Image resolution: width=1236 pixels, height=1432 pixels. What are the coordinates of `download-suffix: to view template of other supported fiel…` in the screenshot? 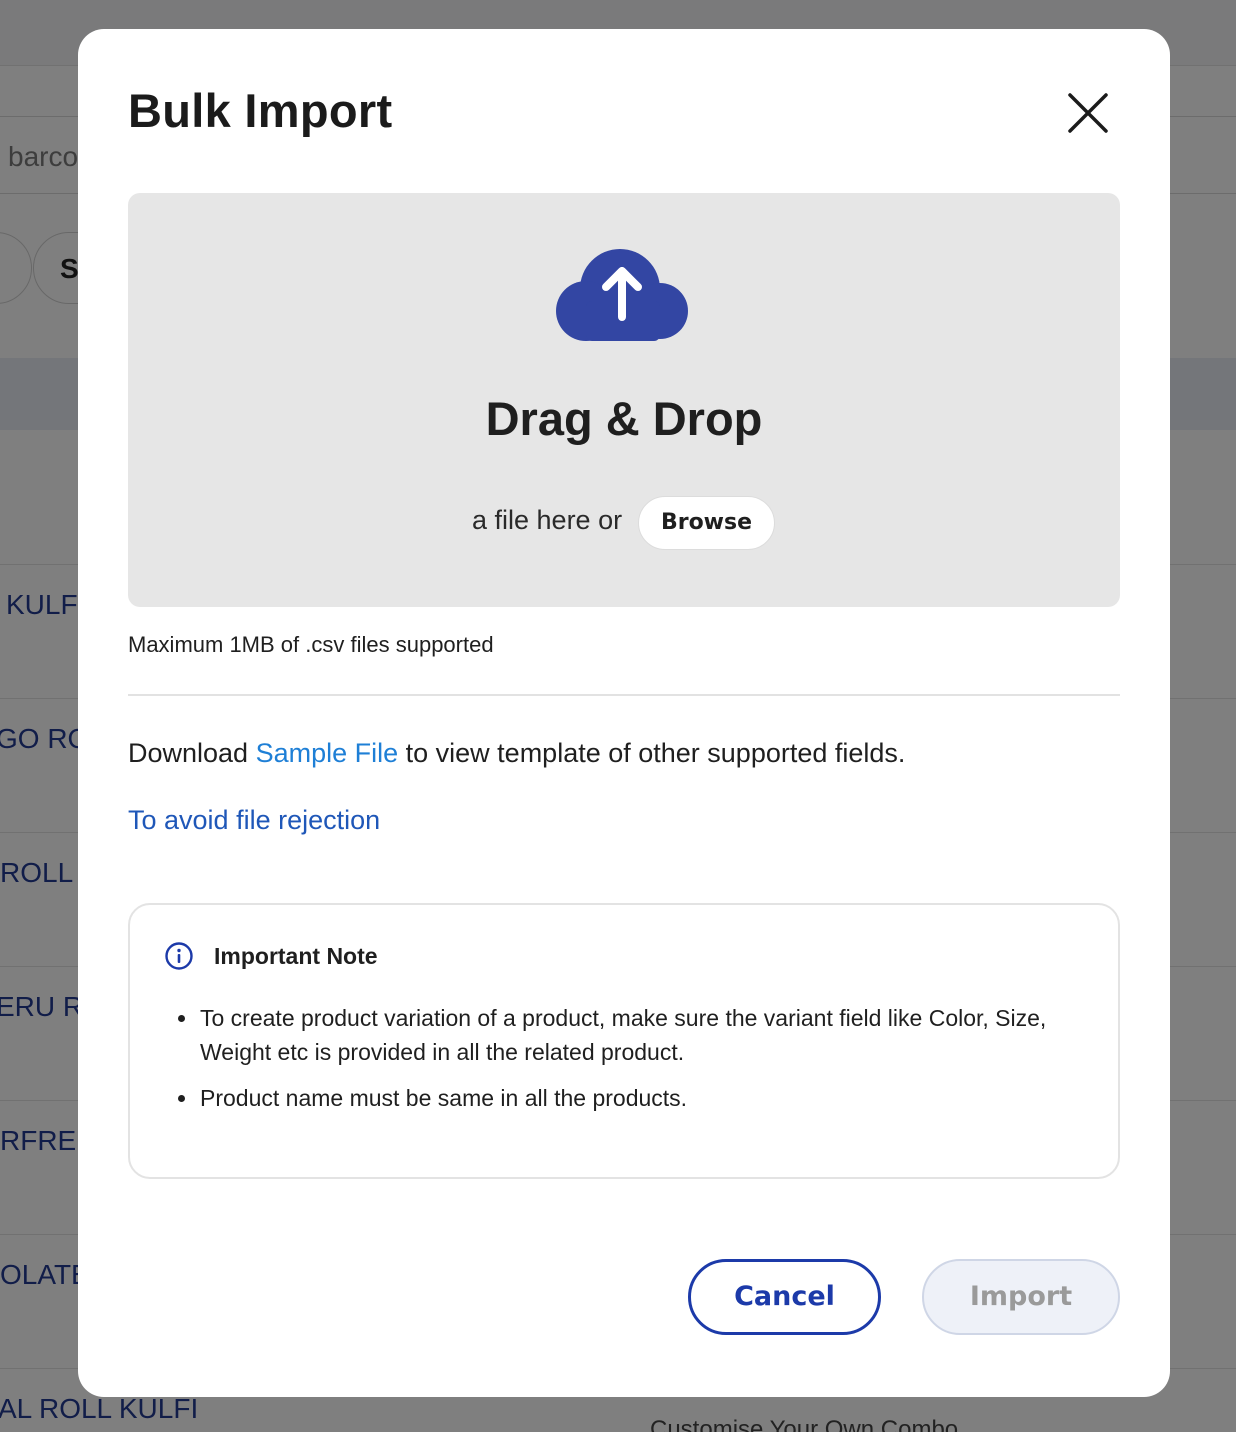 It's located at (652, 753).